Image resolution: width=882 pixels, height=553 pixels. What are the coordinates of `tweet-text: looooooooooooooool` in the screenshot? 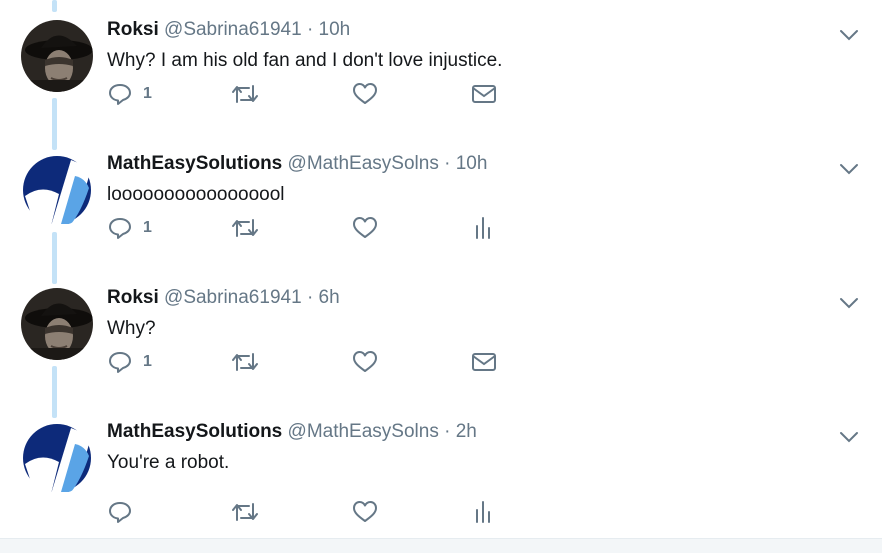 It's located at (196, 194).